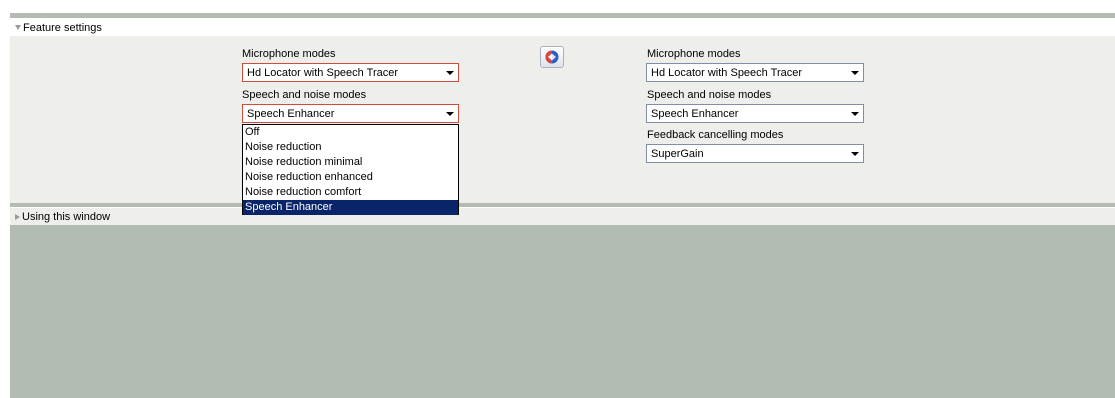  What do you see at coordinates (694, 54) in the screenshot?
I see `right-mic-label: Microphone modes` at bounding box center [694, 54].